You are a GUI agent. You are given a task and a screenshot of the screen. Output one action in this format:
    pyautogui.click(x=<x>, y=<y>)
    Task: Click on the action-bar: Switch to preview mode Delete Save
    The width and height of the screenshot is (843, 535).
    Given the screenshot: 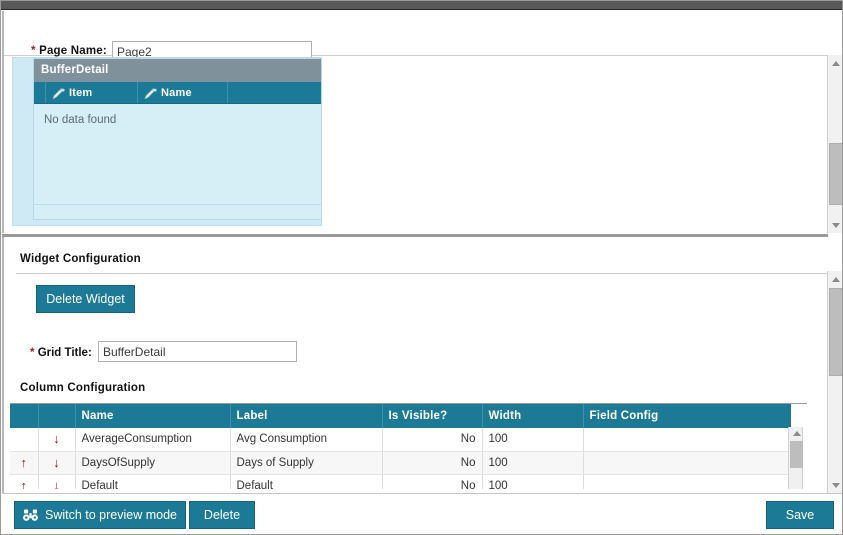 What is the action you would take?
    pyautogui.click(x=422, y=513)
    